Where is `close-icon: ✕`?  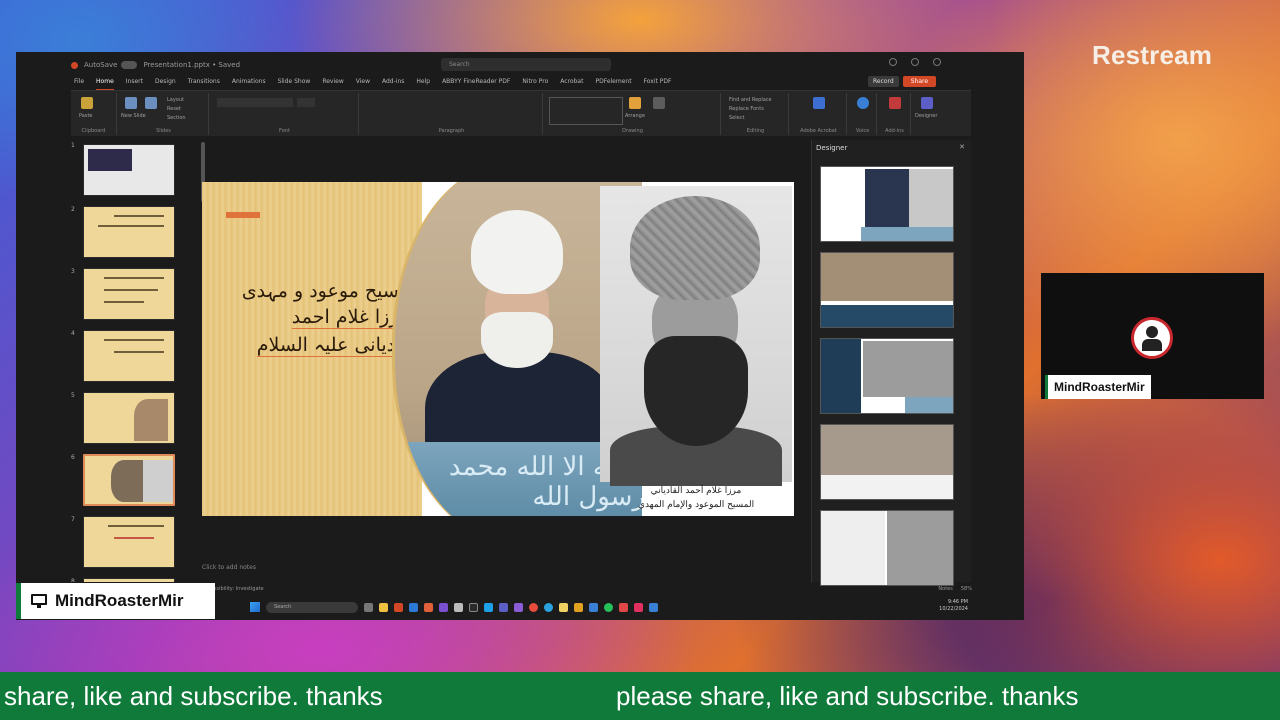 close-icon: ✕ is located at coordinates (962, 147).